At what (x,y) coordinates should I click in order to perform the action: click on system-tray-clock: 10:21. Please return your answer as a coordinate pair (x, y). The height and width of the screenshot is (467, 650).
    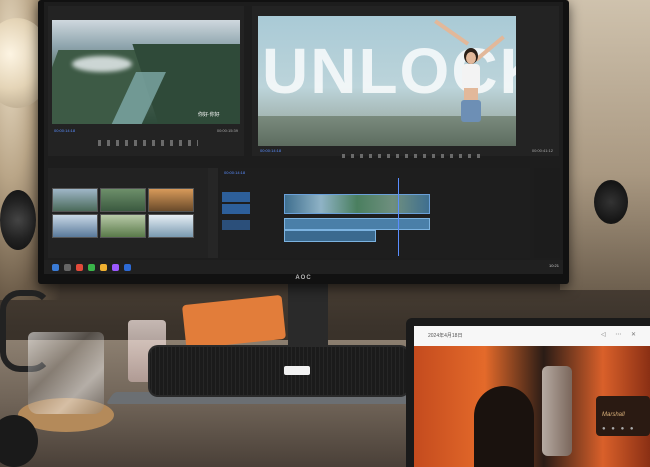
    Looking at the image, I should click on (553, 265).